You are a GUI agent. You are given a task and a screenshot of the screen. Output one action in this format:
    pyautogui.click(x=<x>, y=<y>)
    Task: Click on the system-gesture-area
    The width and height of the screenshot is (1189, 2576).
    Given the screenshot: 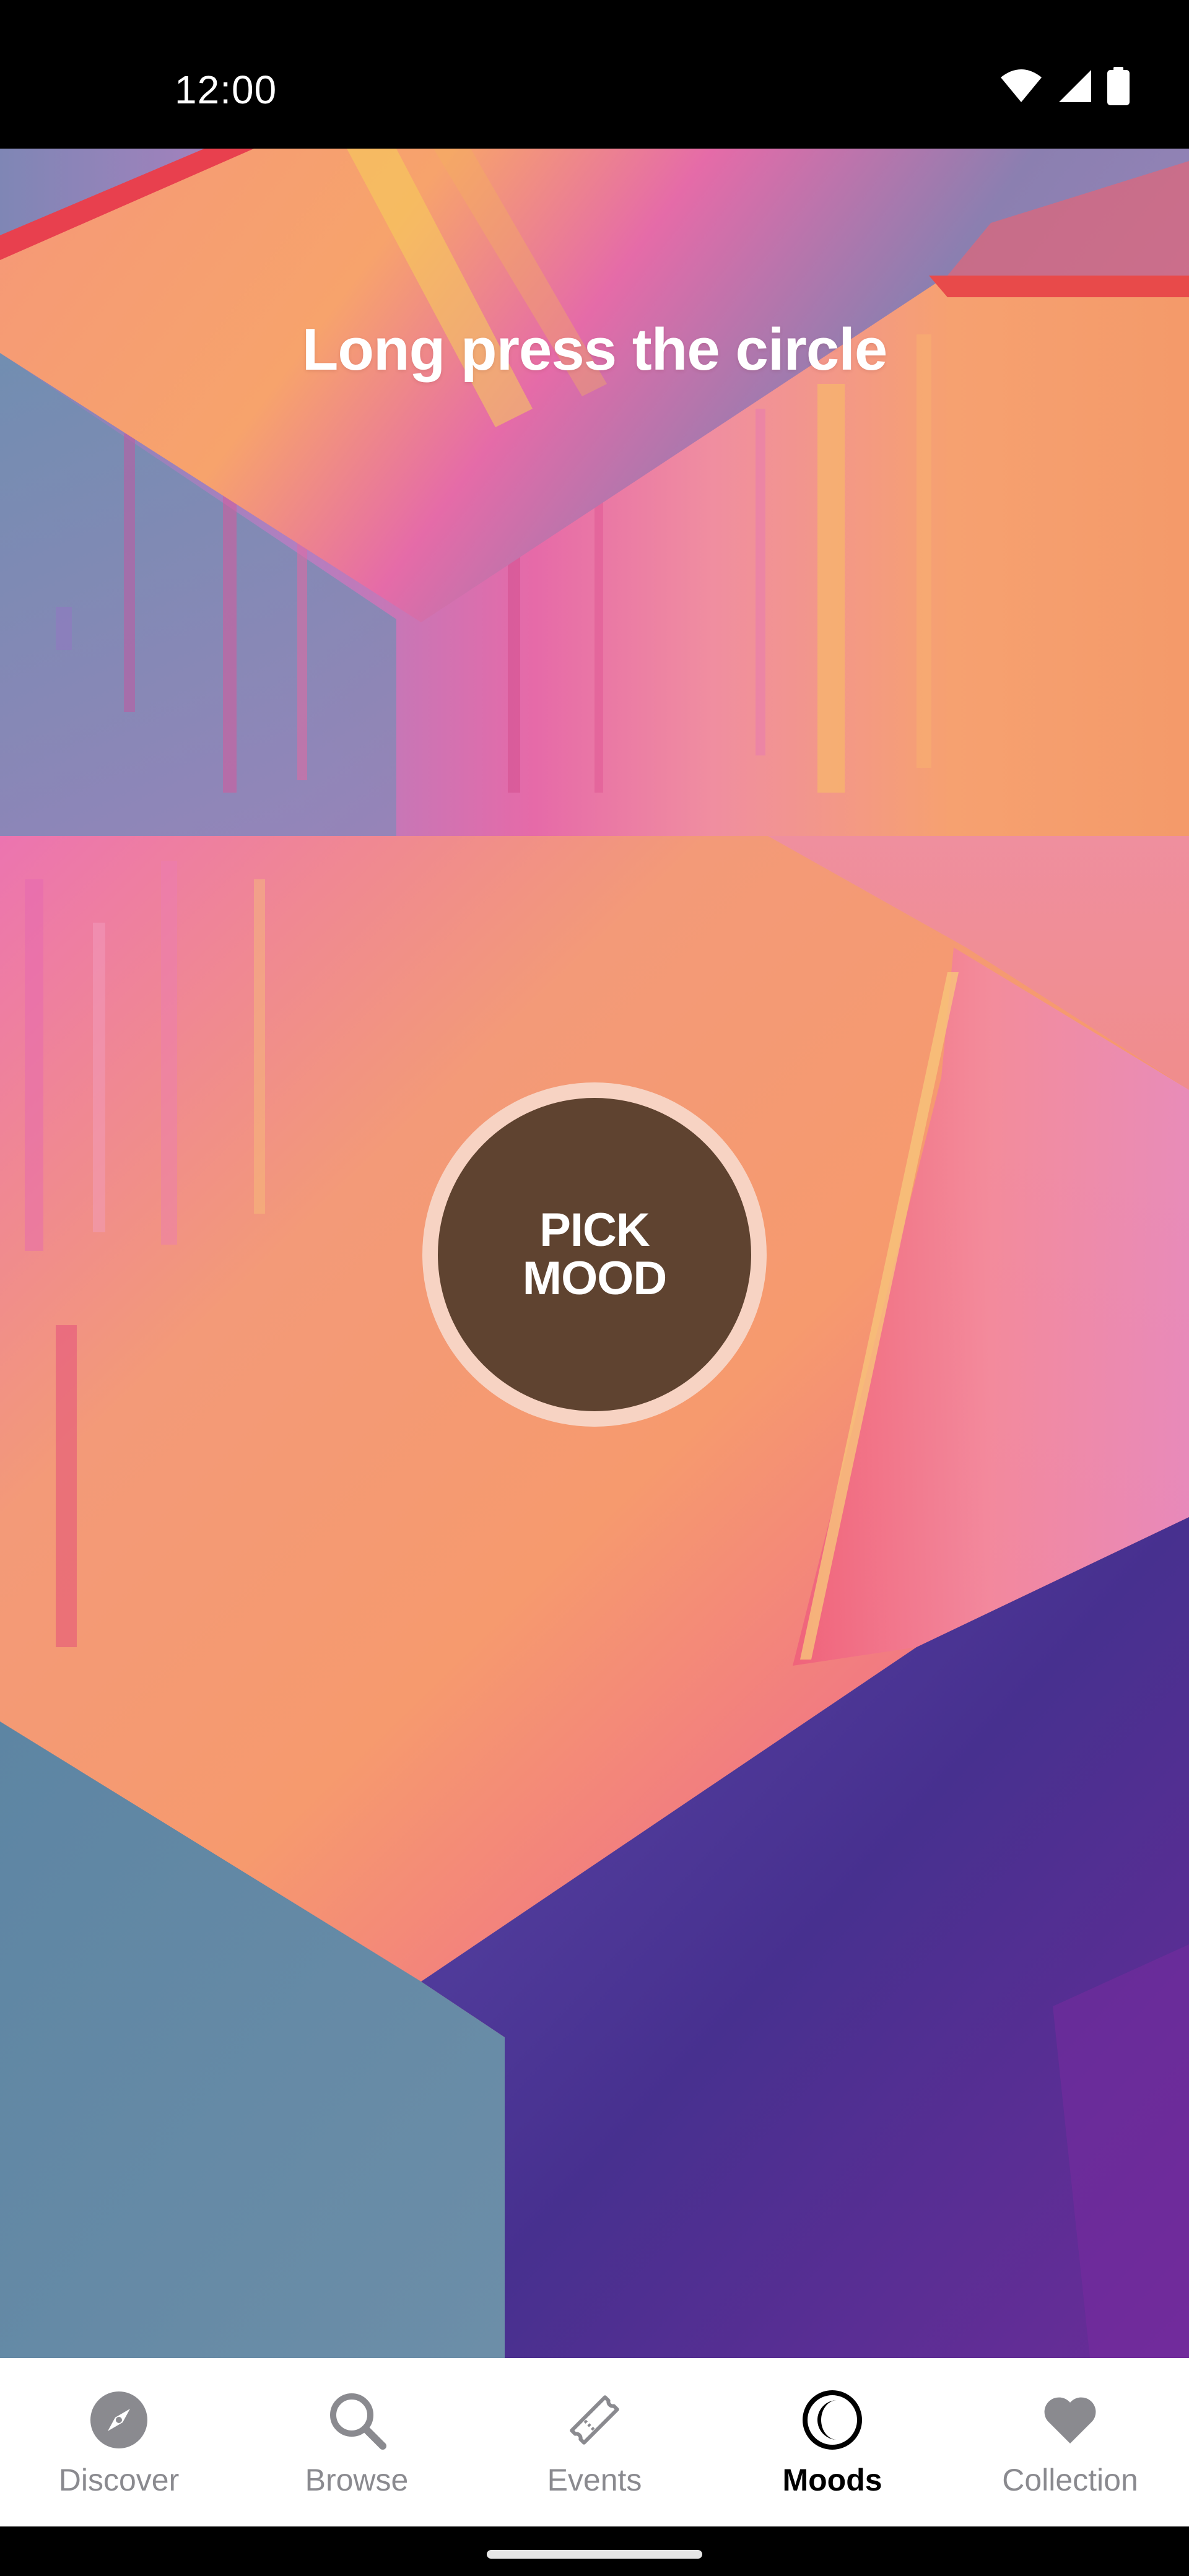 What is the action you would take?
    pyautogui.click(x=594, y=2551)
    